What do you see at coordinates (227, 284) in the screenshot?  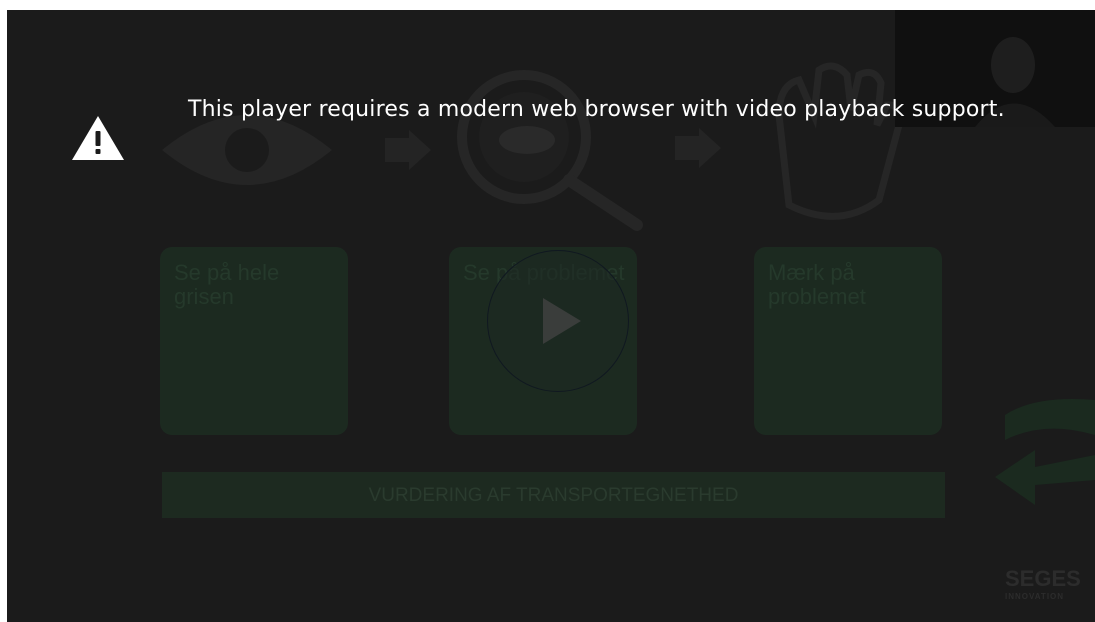 I see `slide-card-label: Se på hele grisen` at bounding box center [227, 284].